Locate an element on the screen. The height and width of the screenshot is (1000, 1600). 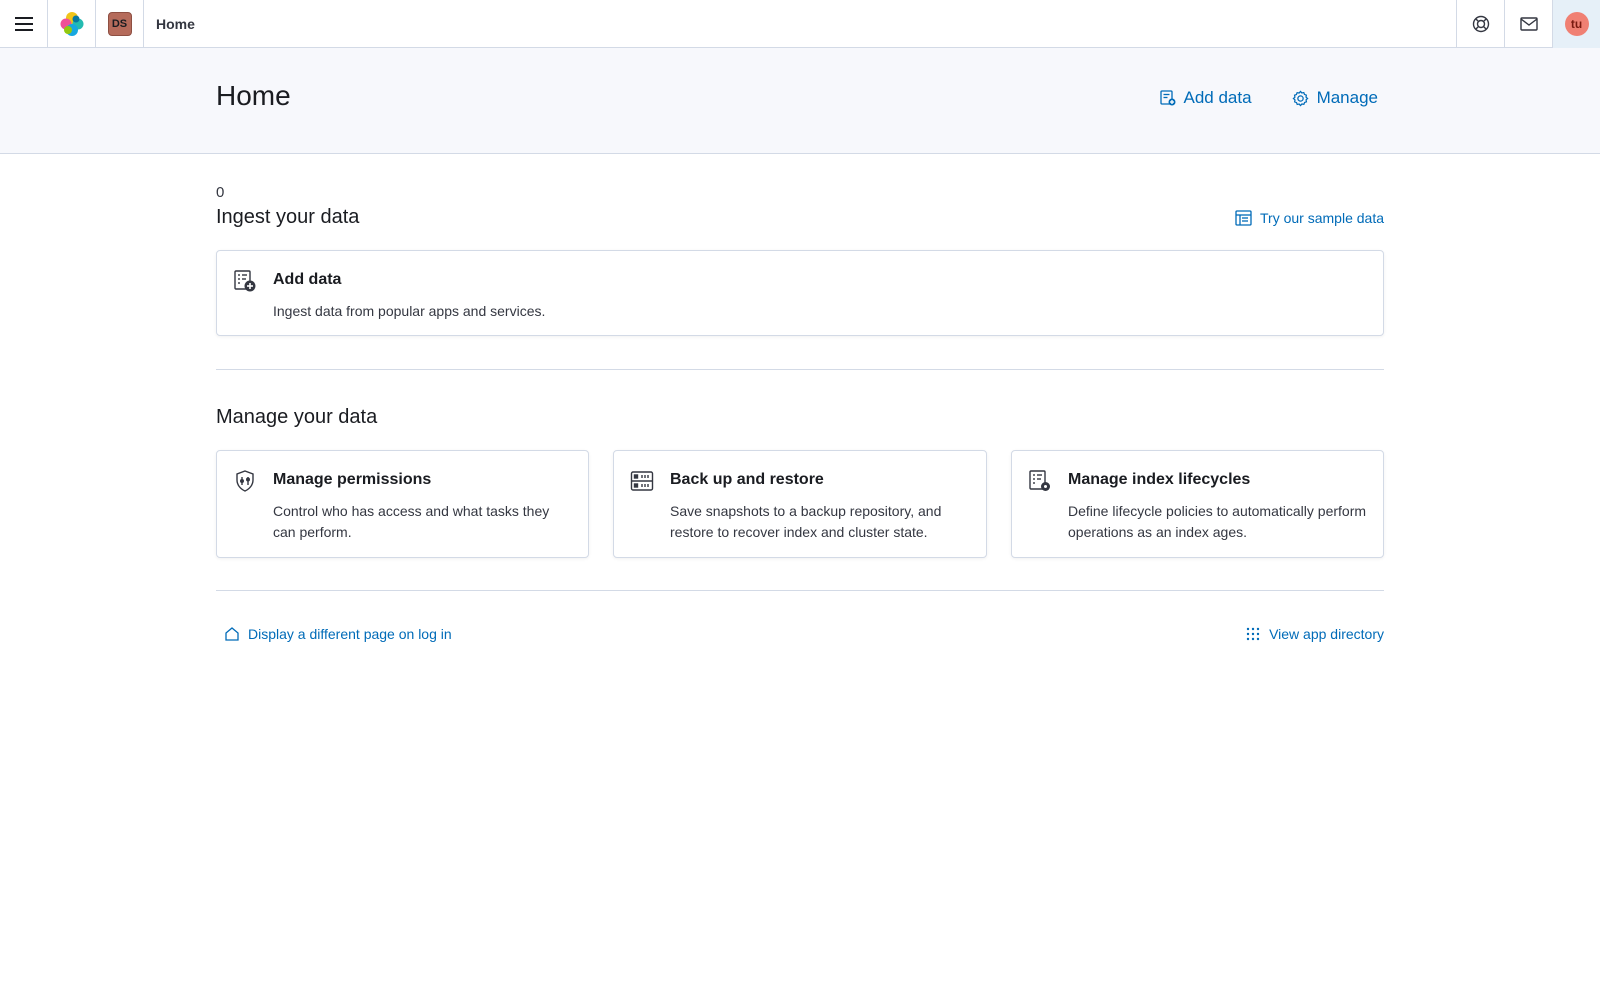
topbar-right-controls: tu is located at coordinates (1528, 24).